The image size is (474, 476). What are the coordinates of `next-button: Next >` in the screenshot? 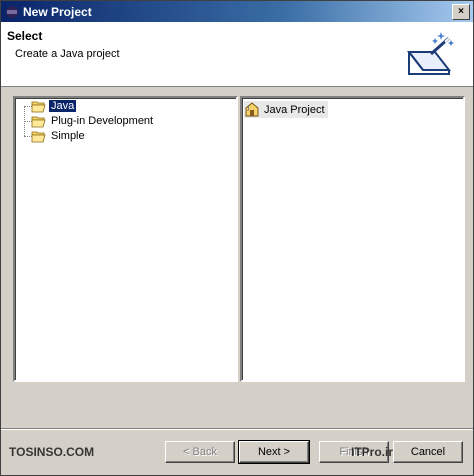 It's located at (274, 452).